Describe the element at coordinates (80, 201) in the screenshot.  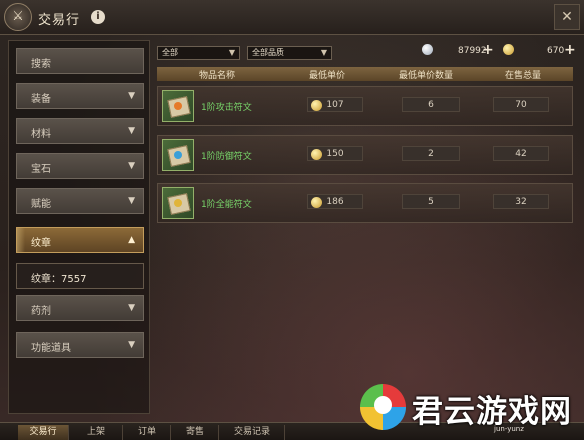
I see `sidebar-item-empower: 赋能 ▼` at that location.